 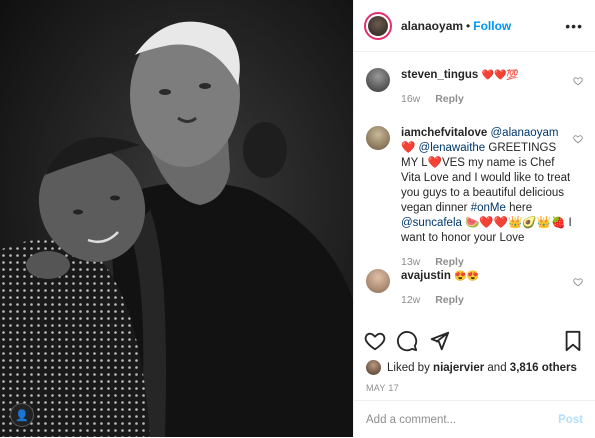 I want to click on post-date: MAY 17, so click(x=382, y=388).